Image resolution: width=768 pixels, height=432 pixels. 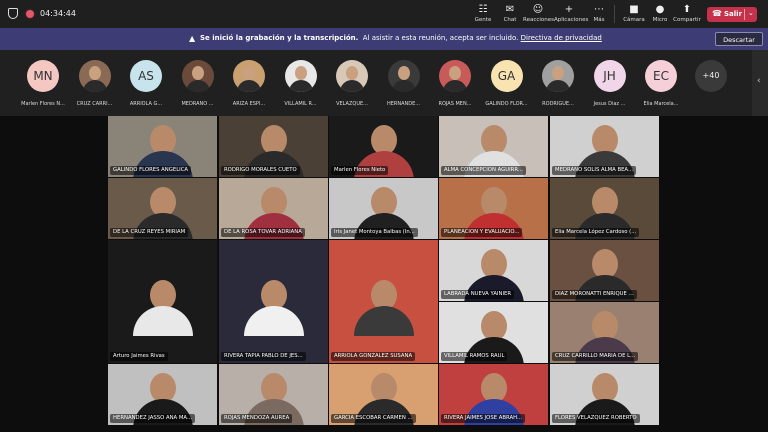 I want to click on video-name-label: ARRIOLA GONZALEZ SUSANA, so click(x=373, y=356).